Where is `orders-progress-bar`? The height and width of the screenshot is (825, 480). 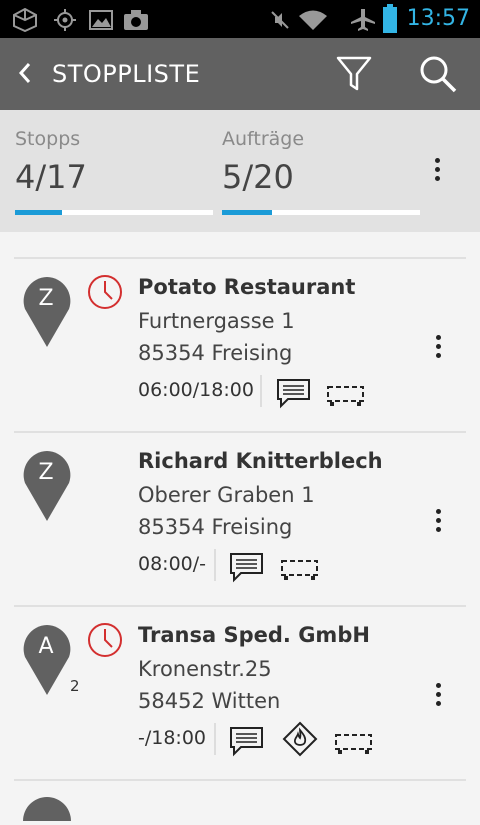 orders-progress-bar is located at coordinates (321, 212).